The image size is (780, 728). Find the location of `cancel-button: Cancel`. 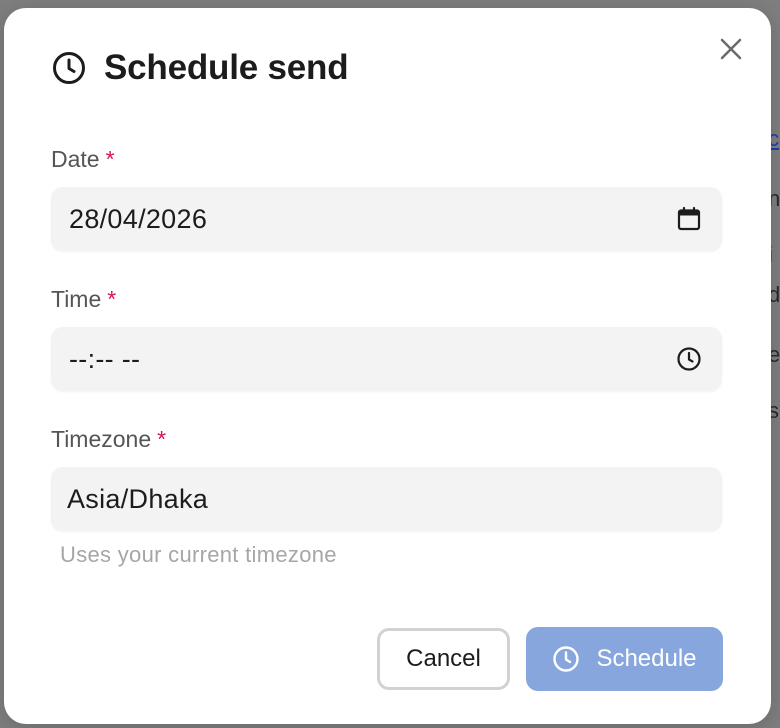

cancel-button: Cancel is located at coordinates (443, 659).